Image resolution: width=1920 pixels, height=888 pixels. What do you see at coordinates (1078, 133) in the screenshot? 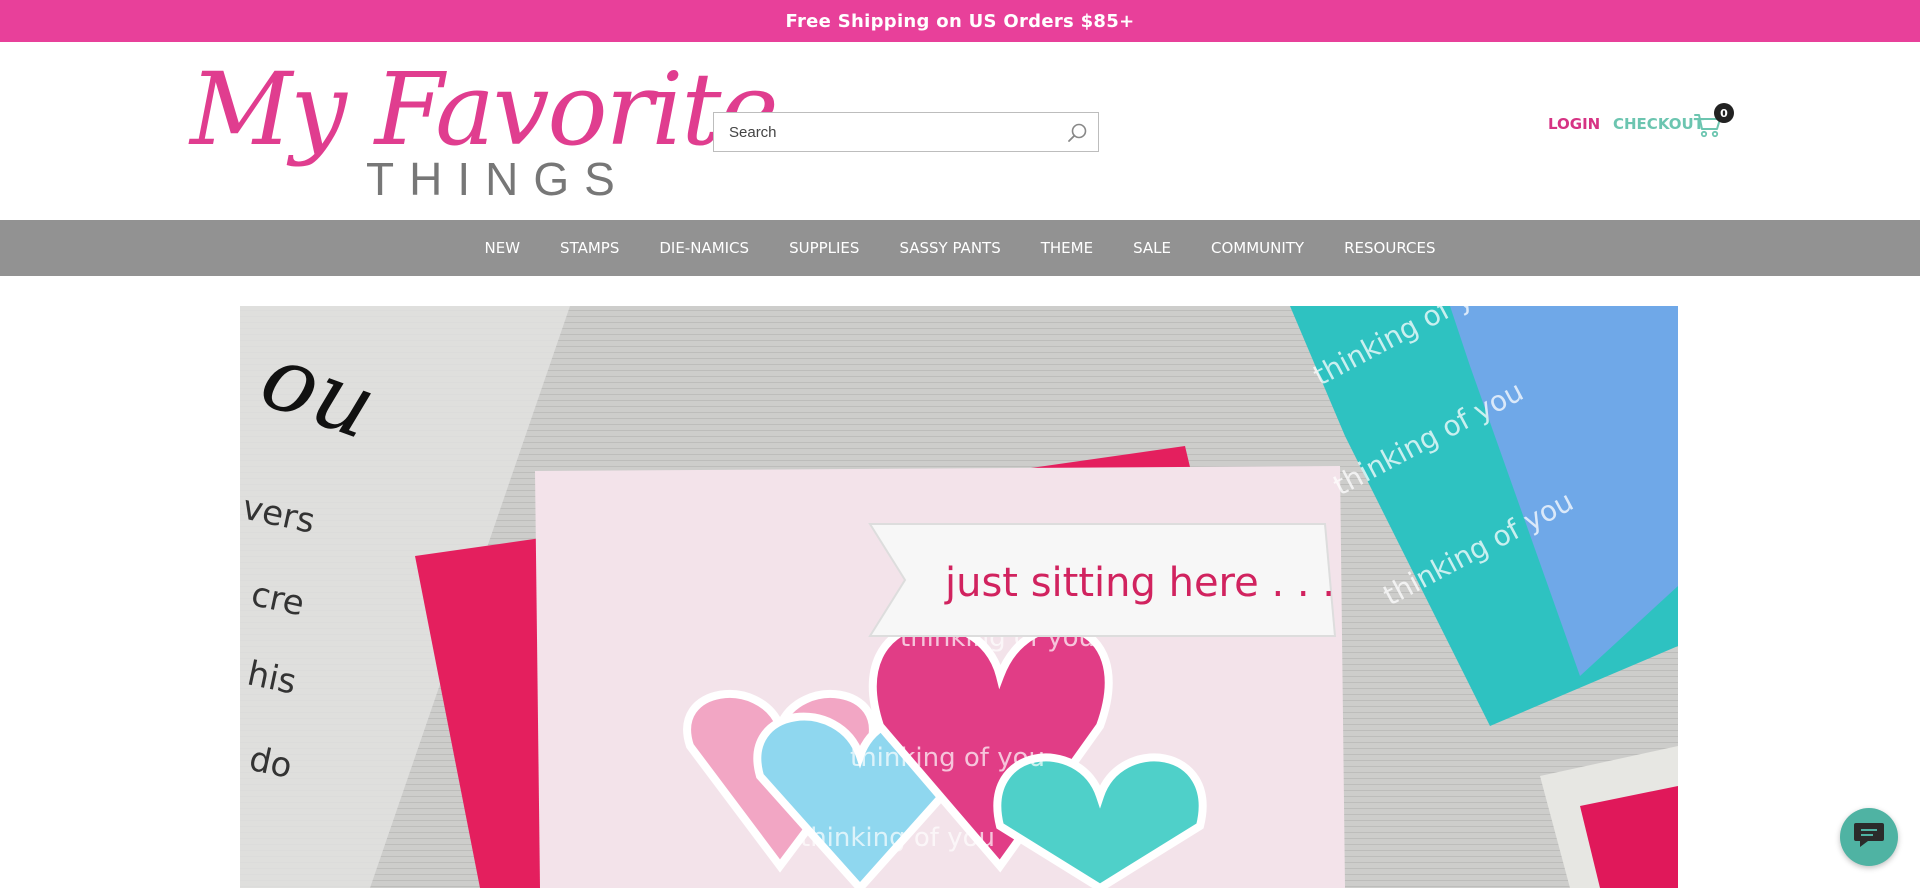
I see `search-icon` at bounding box center [1078, 133].